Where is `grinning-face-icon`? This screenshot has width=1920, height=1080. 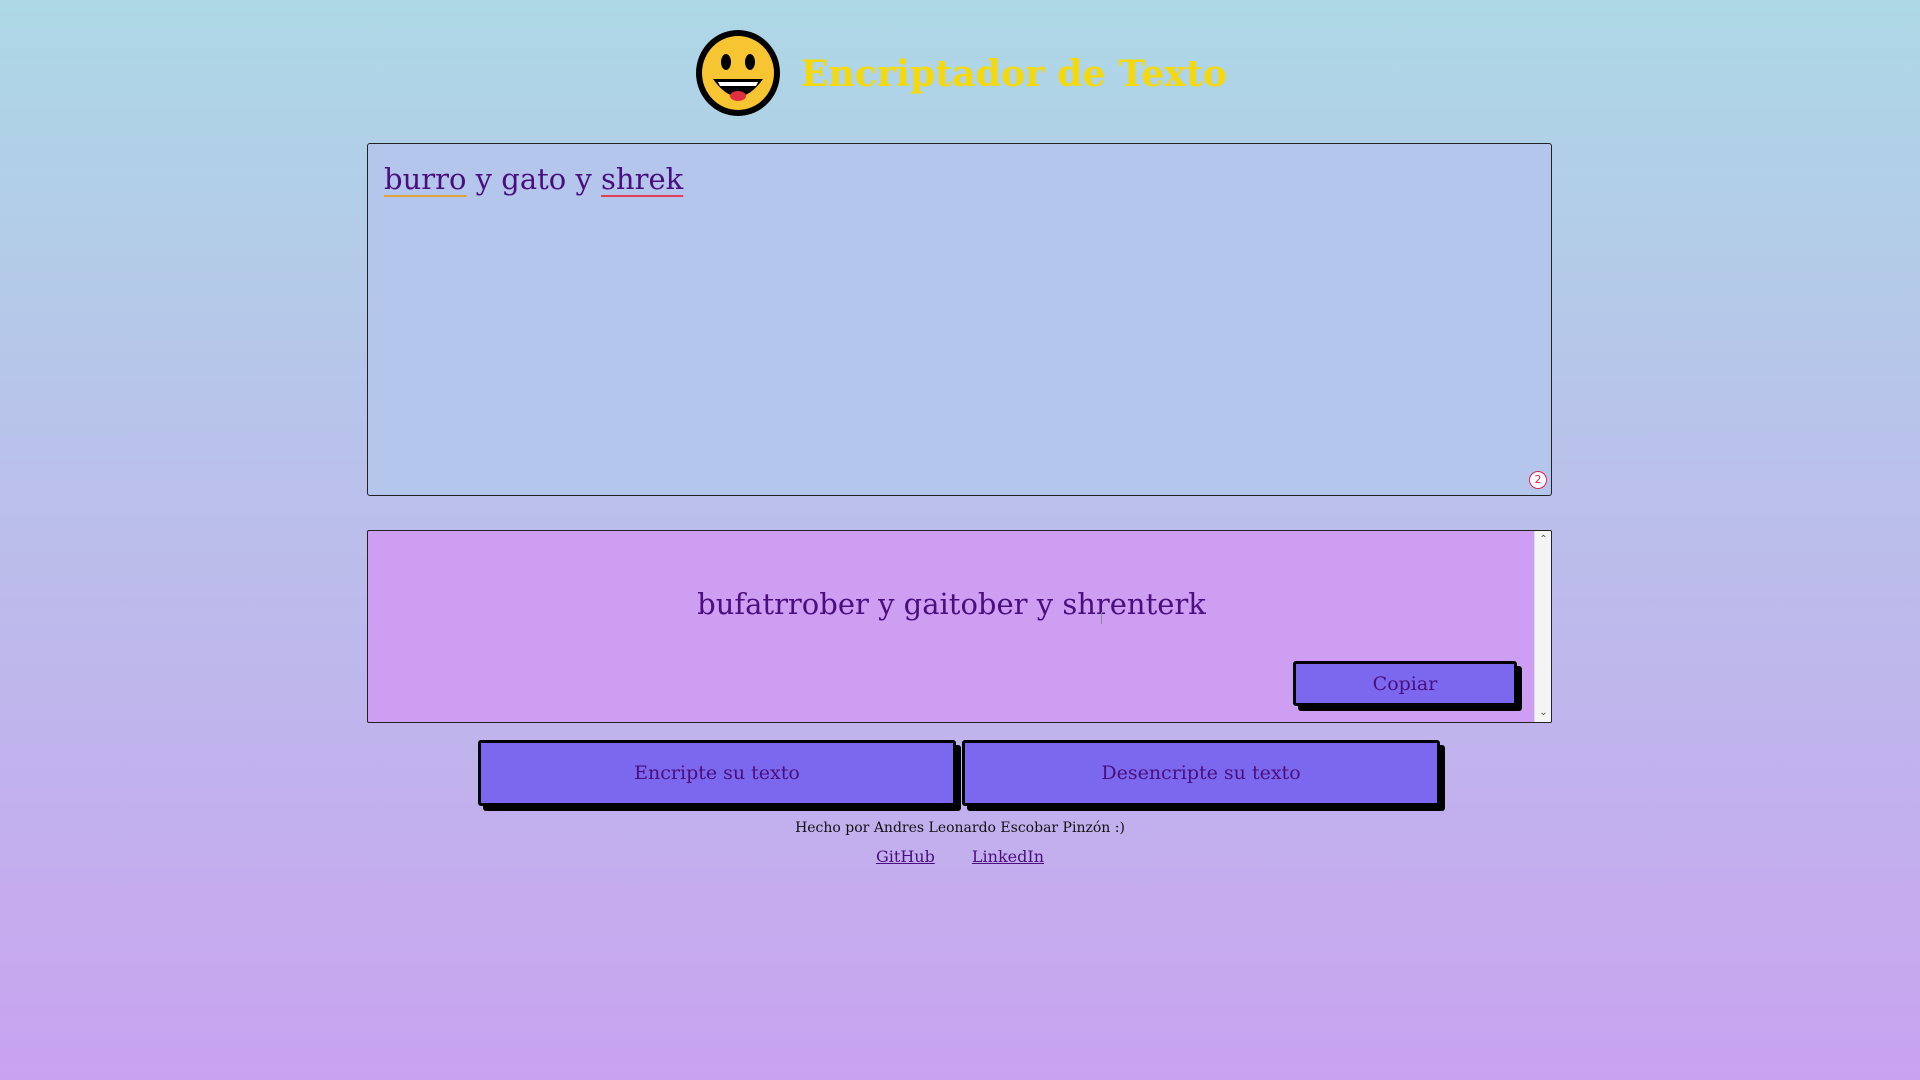 grinning-face-icon is located at coordinates (737, 73).